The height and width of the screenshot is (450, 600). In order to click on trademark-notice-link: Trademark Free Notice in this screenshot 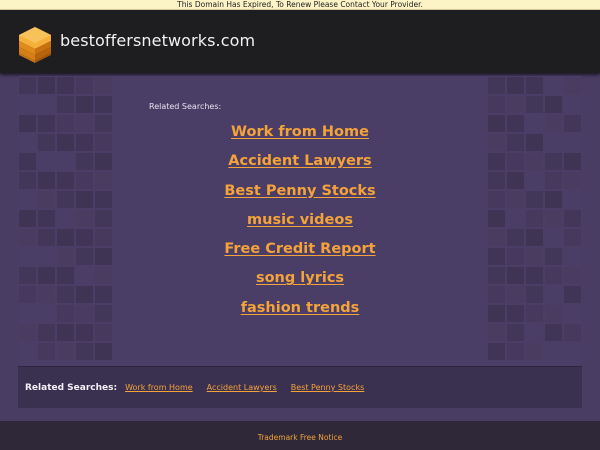, I will do `click(300, 437)`.